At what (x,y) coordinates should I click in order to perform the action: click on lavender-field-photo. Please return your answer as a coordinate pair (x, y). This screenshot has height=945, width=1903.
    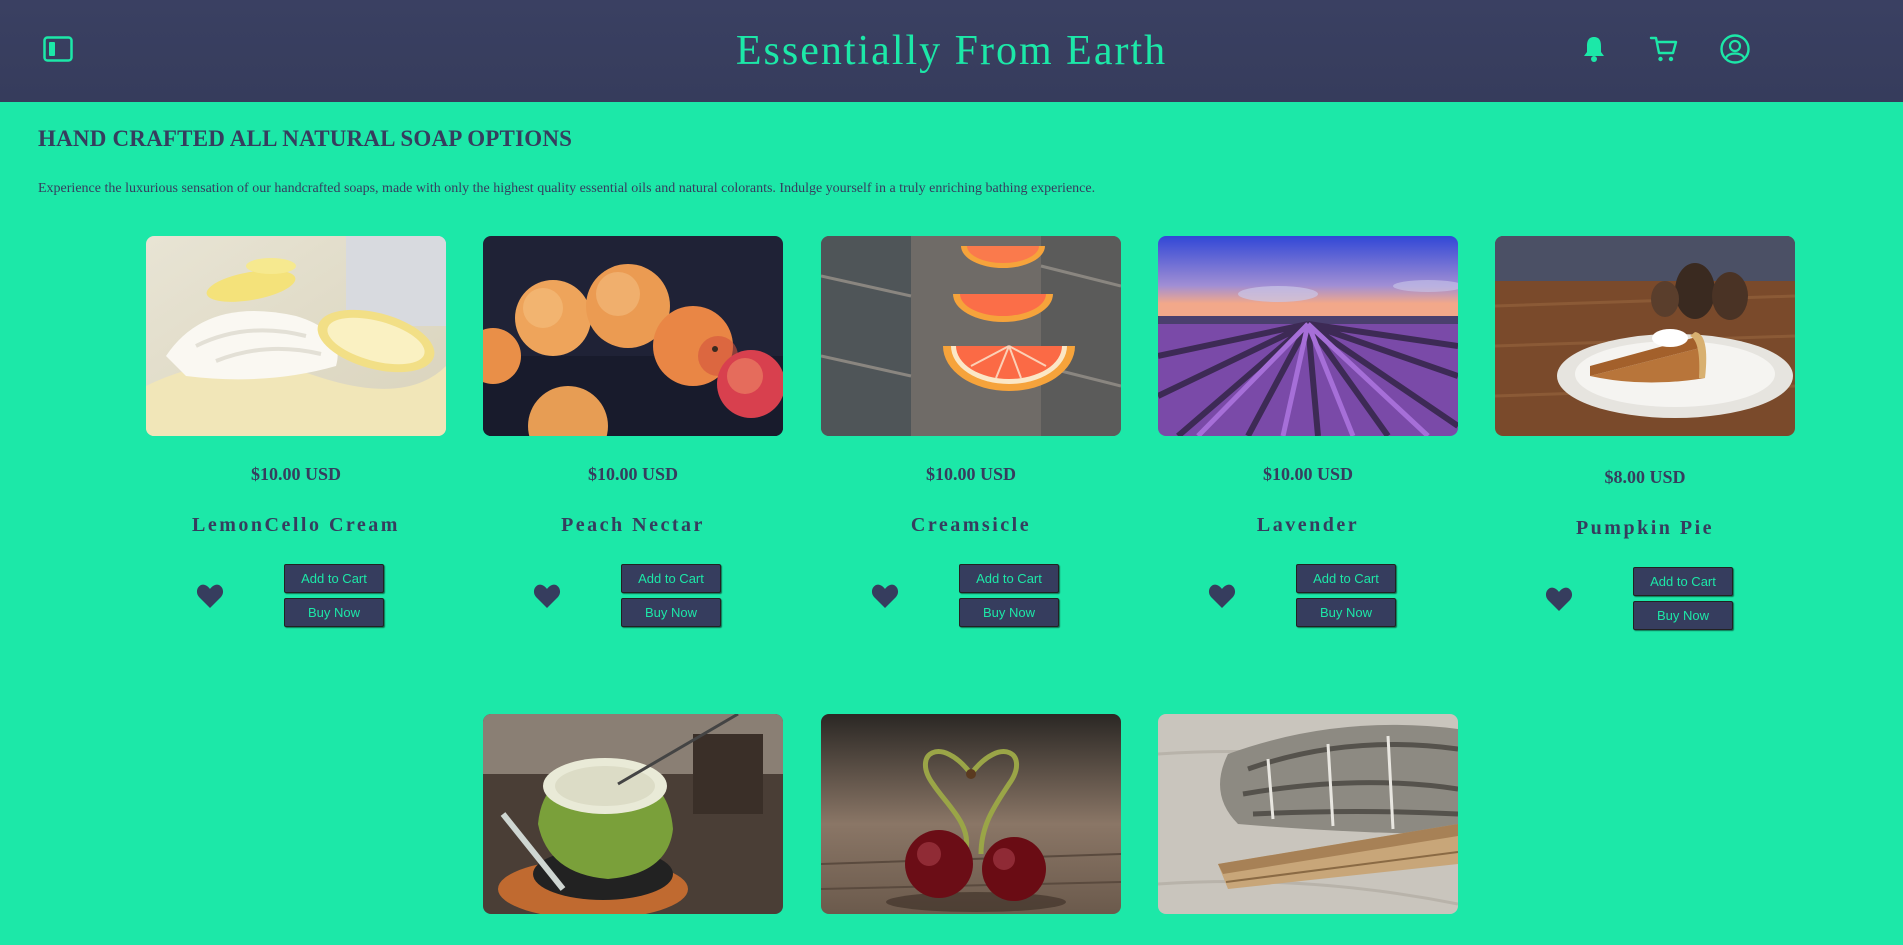
    Looking at the image, I should click on (1308, 336).